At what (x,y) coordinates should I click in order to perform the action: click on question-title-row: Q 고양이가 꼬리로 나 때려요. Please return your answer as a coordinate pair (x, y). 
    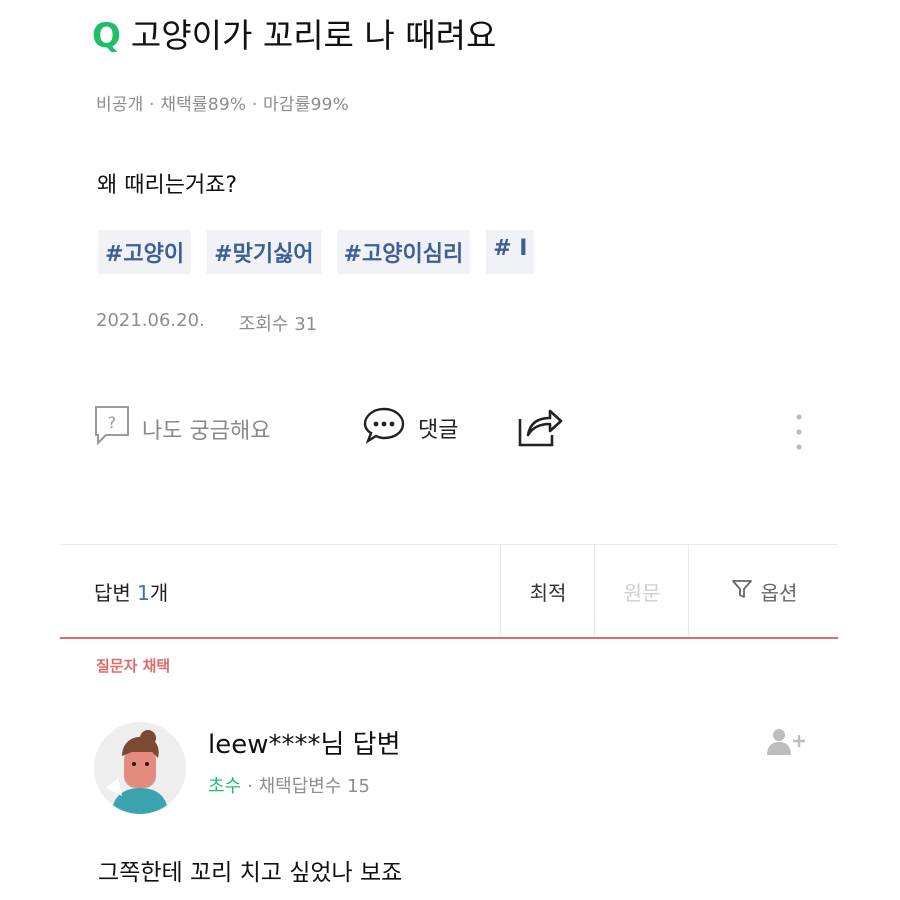
    Looking at the image, I should click on (294, 36).